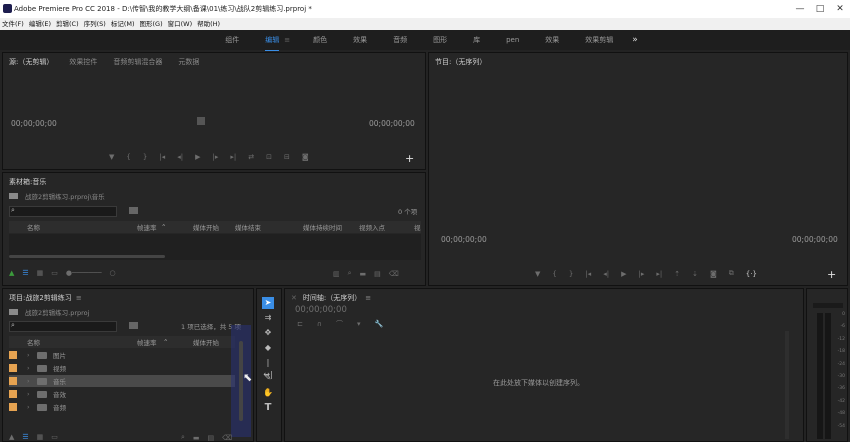 Image resolution: width=850 pixels, height=442 pixels. I want to click on menu-edit: 编辑(E), so click(40, 24).